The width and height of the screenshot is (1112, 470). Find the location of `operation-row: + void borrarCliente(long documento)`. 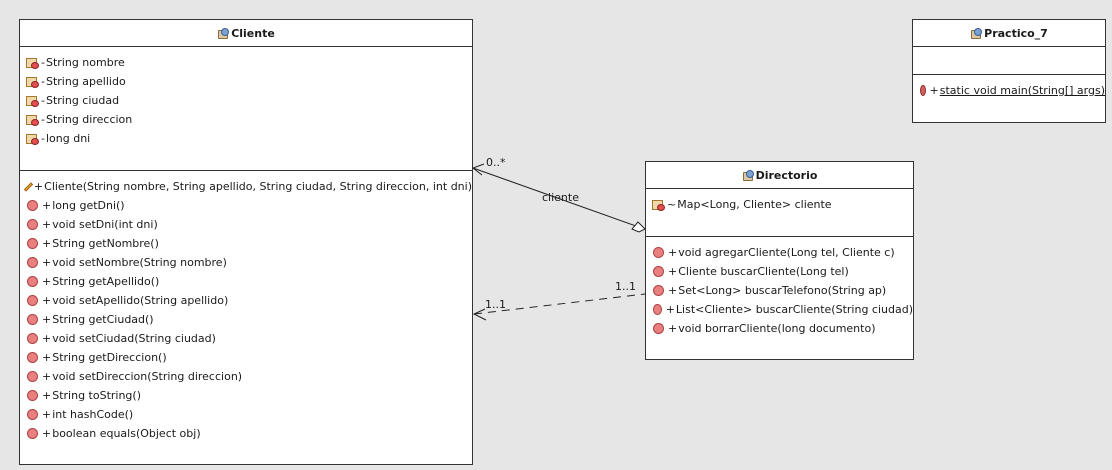

operation-row: + void borrarCliente(long documento) is located at coordinates (779, 328).